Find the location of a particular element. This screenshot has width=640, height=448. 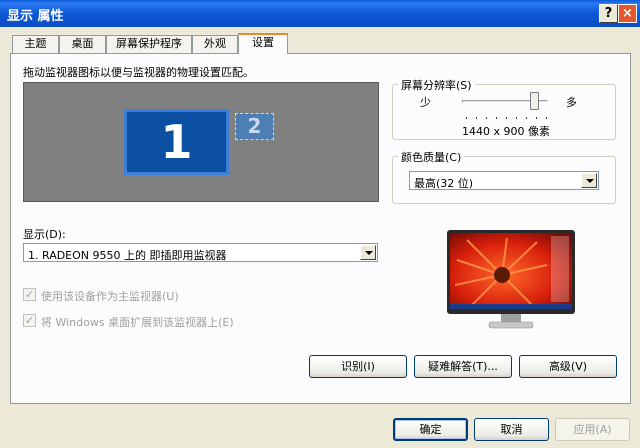

resolution-slider-thumb is located at coordinates (534, 101).